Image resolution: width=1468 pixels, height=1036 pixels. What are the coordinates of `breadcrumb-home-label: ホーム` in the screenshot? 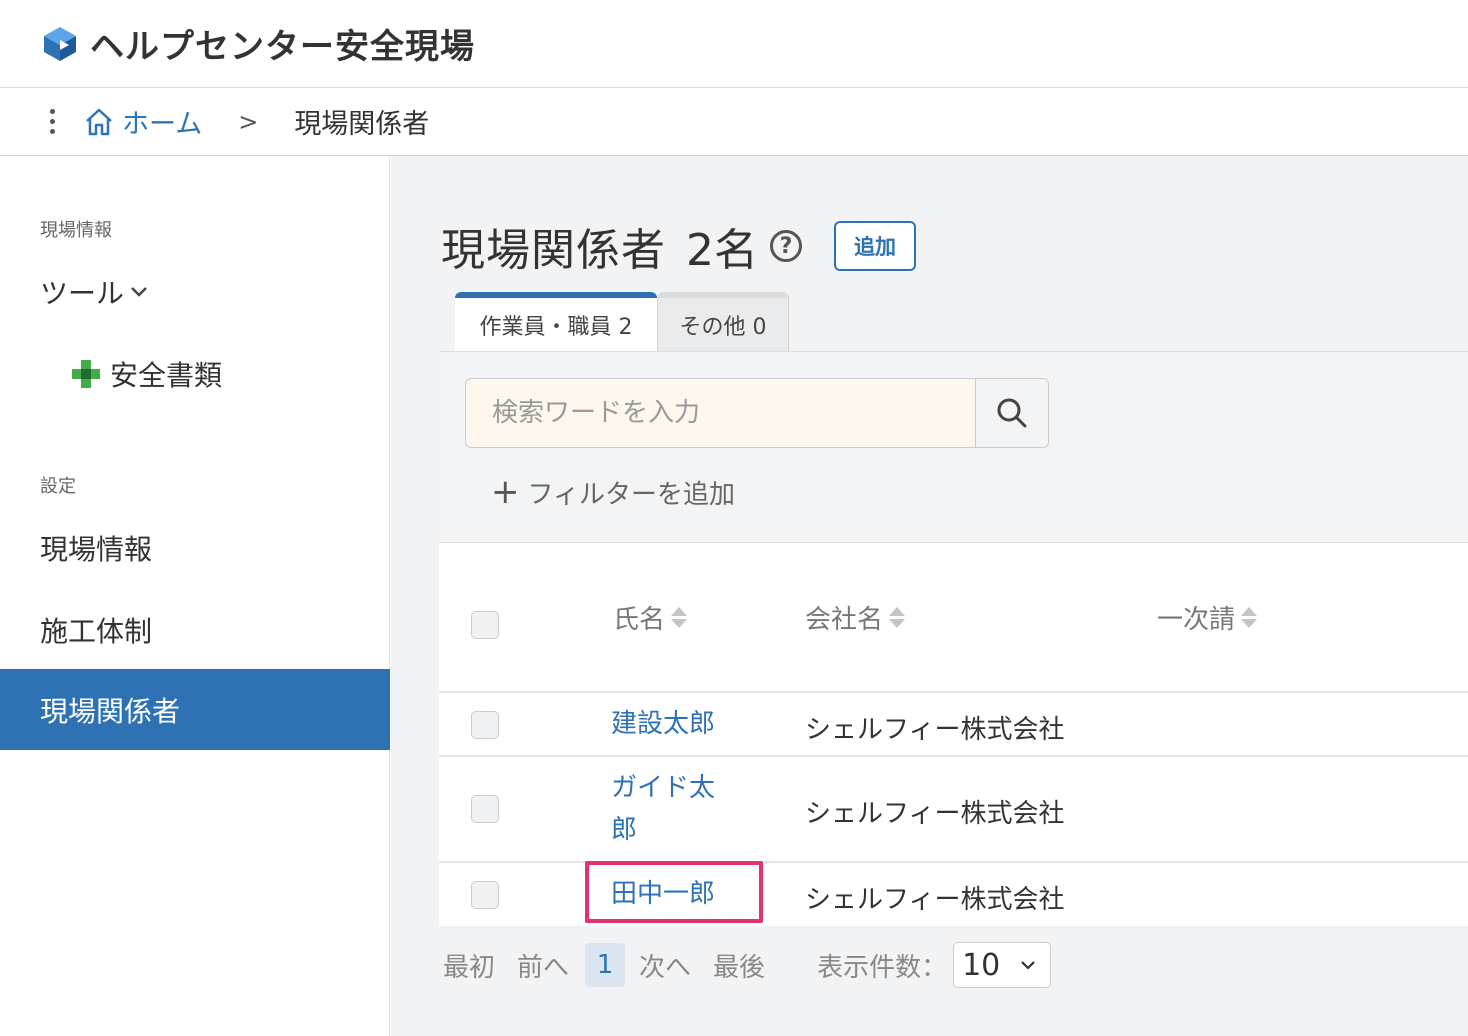 It's located at (162, 124).